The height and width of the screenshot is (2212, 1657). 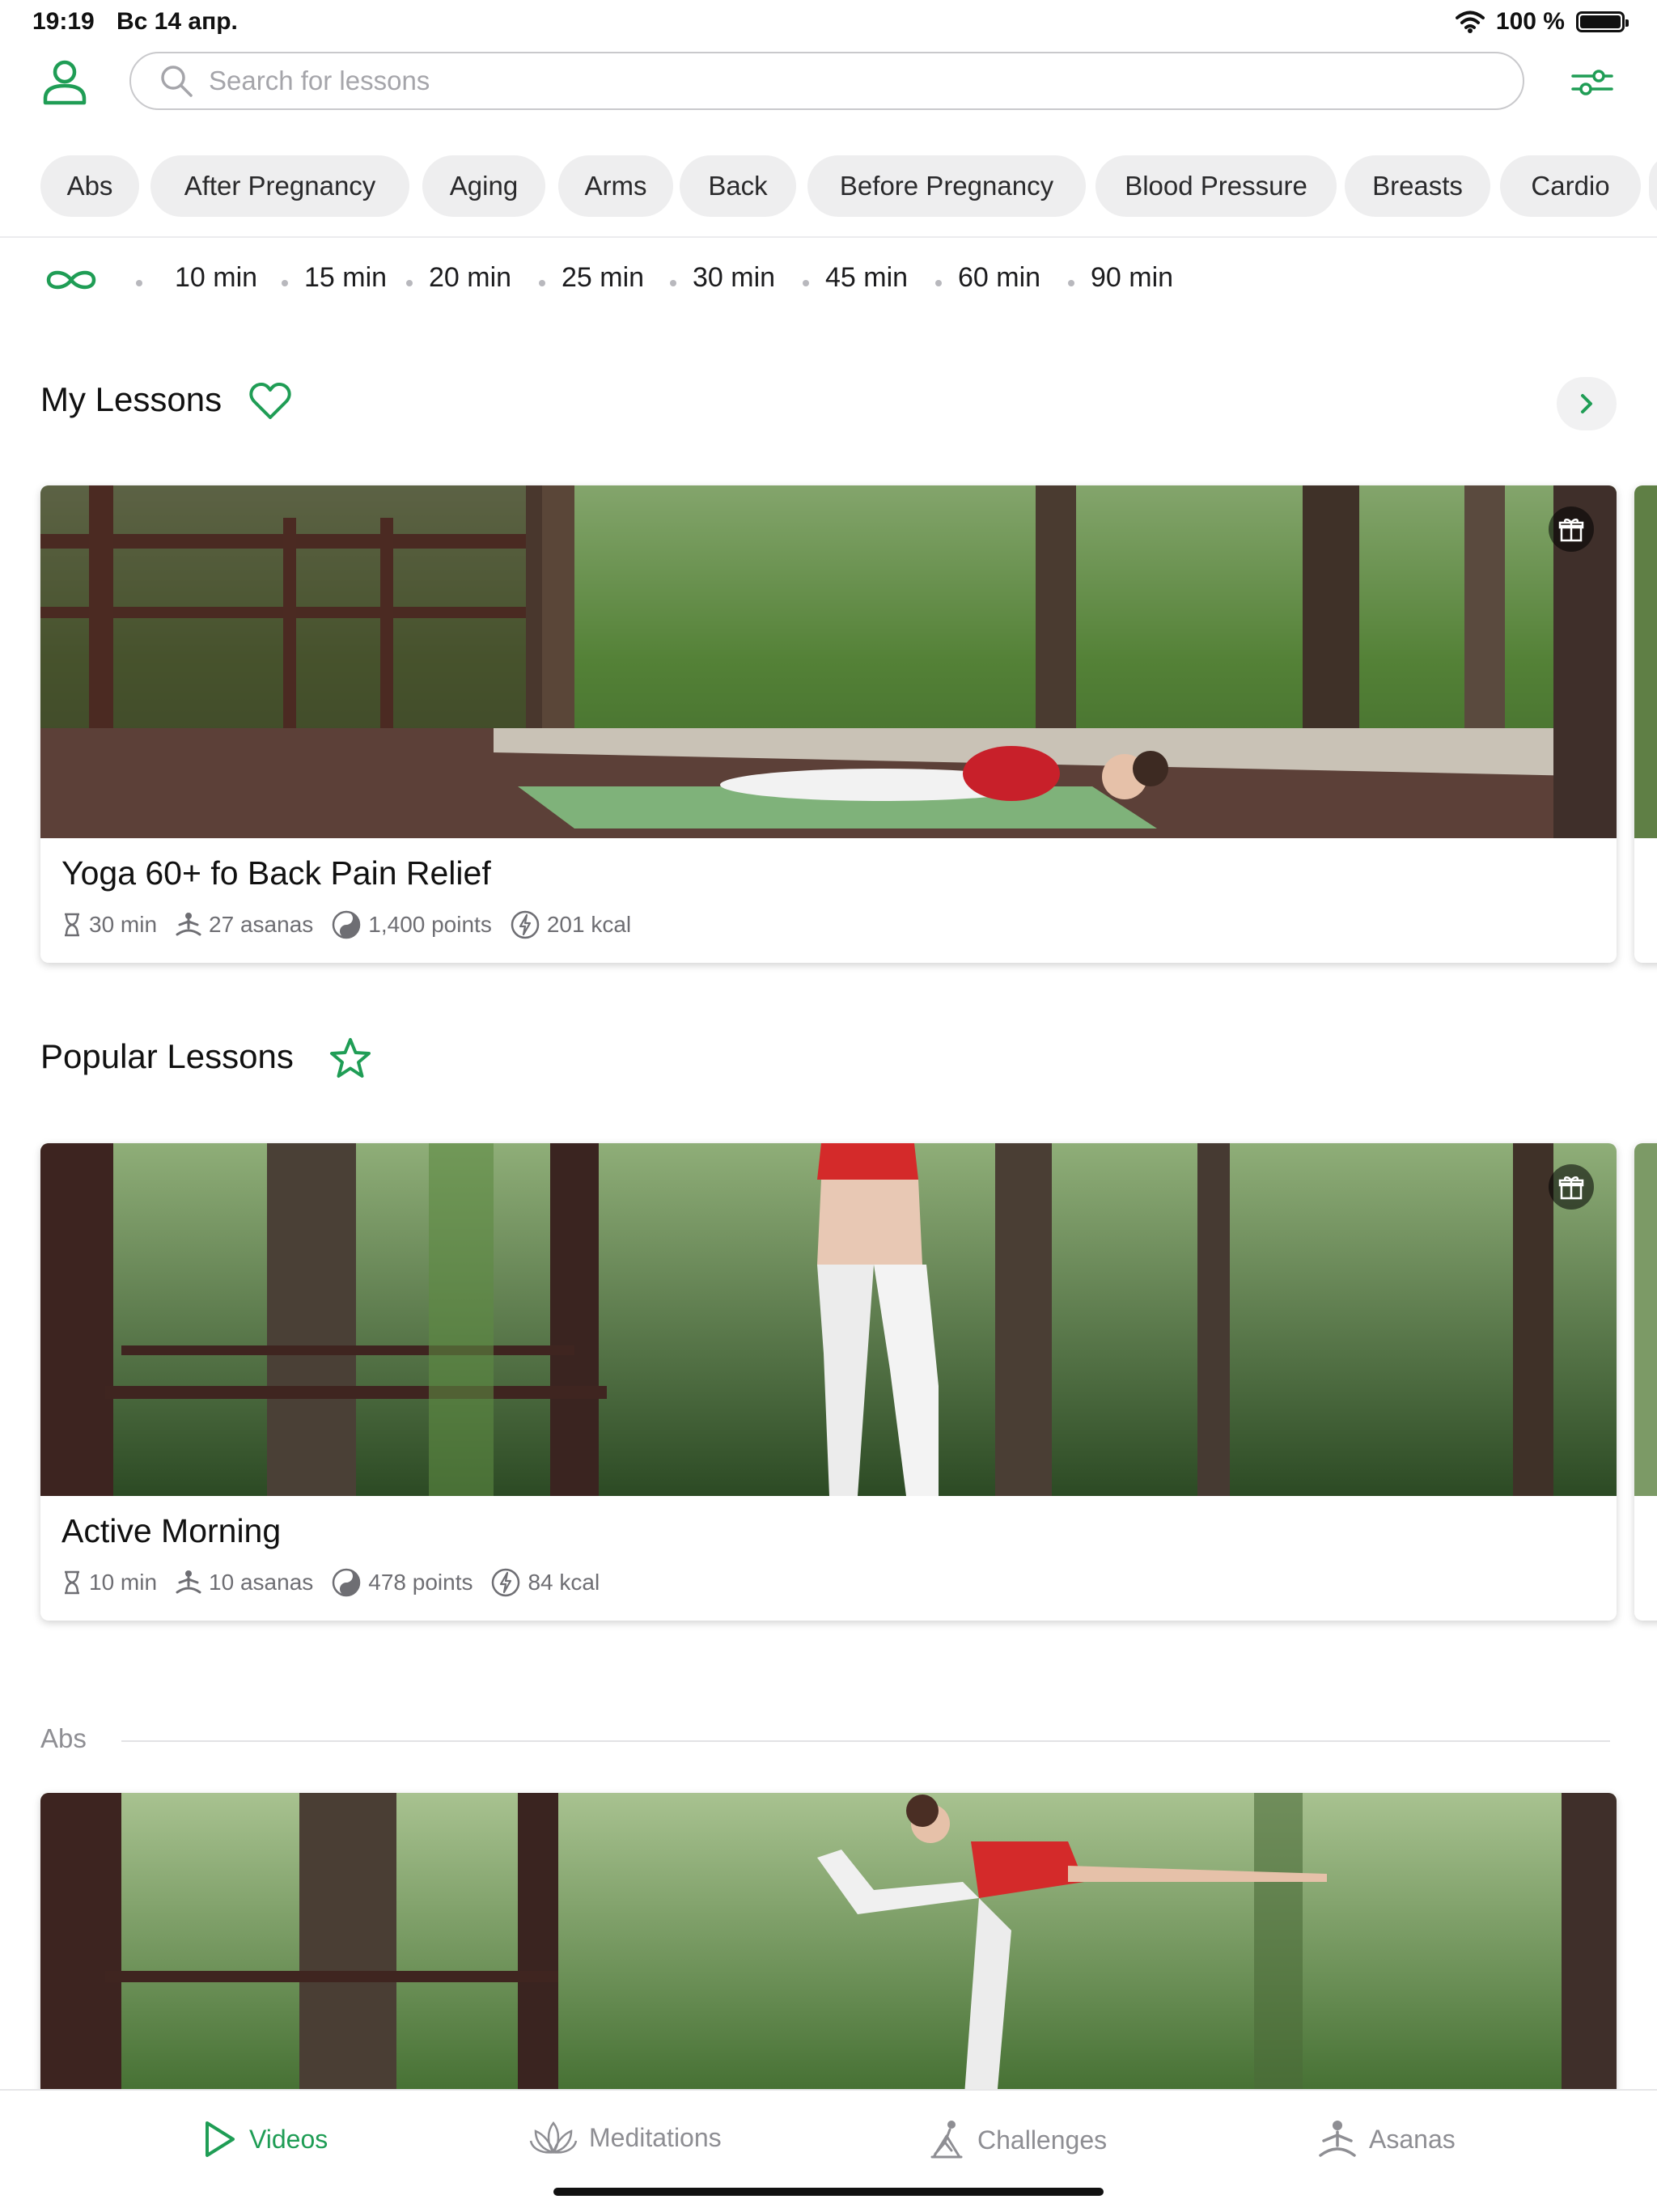 I want to click on play-icon, so click(x=220, y=2139).